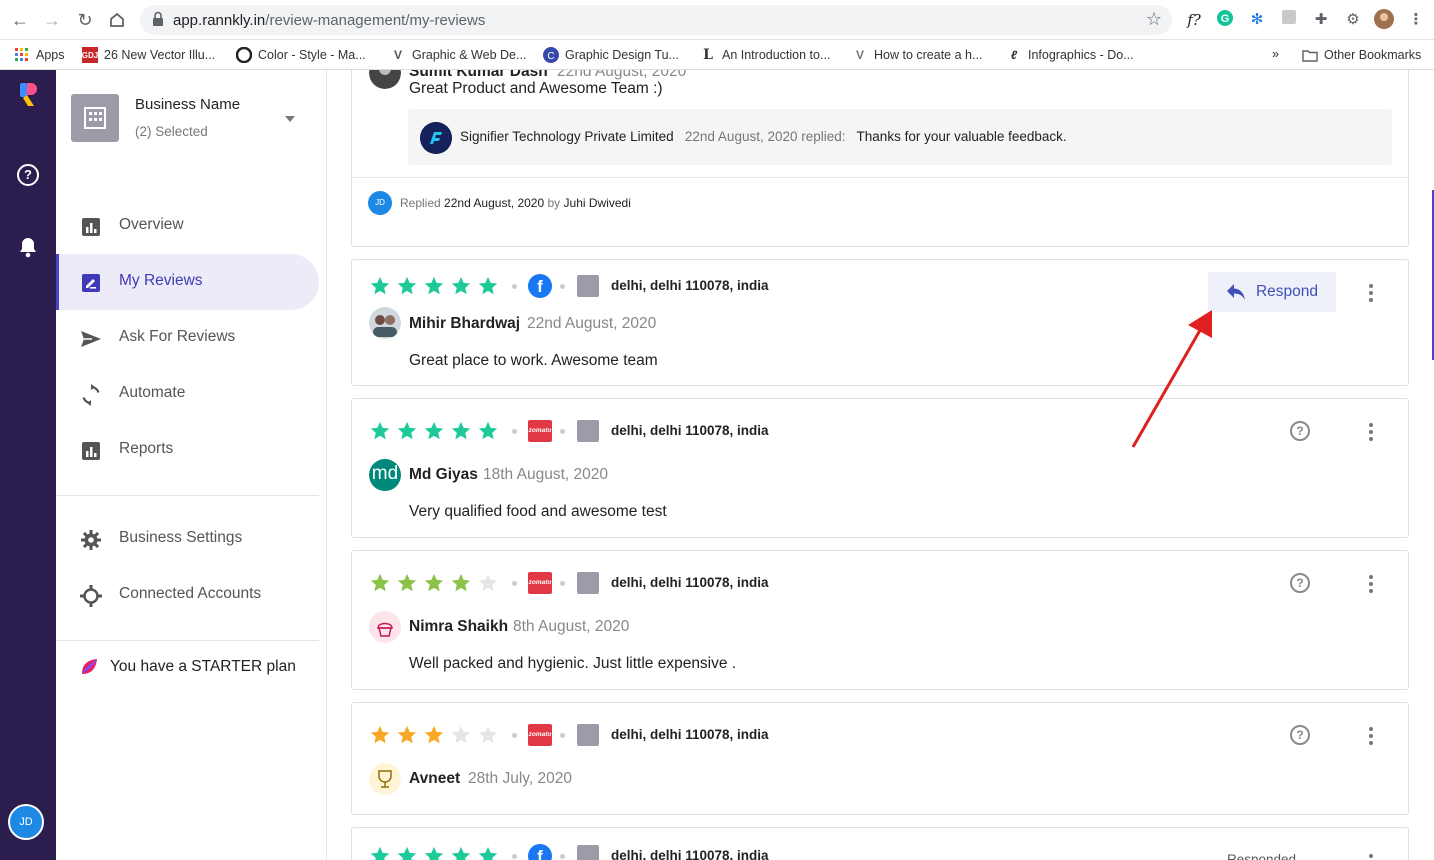  Describe the element at coordinates (1384, 20) in the screenshot. I see `profile-avatar-icon` at that location.